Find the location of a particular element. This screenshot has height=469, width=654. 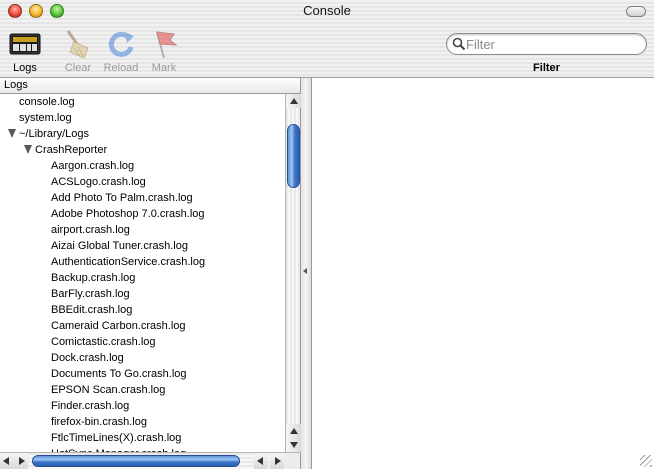

clear-button-label: Clear is located at coordinates (78, 68).